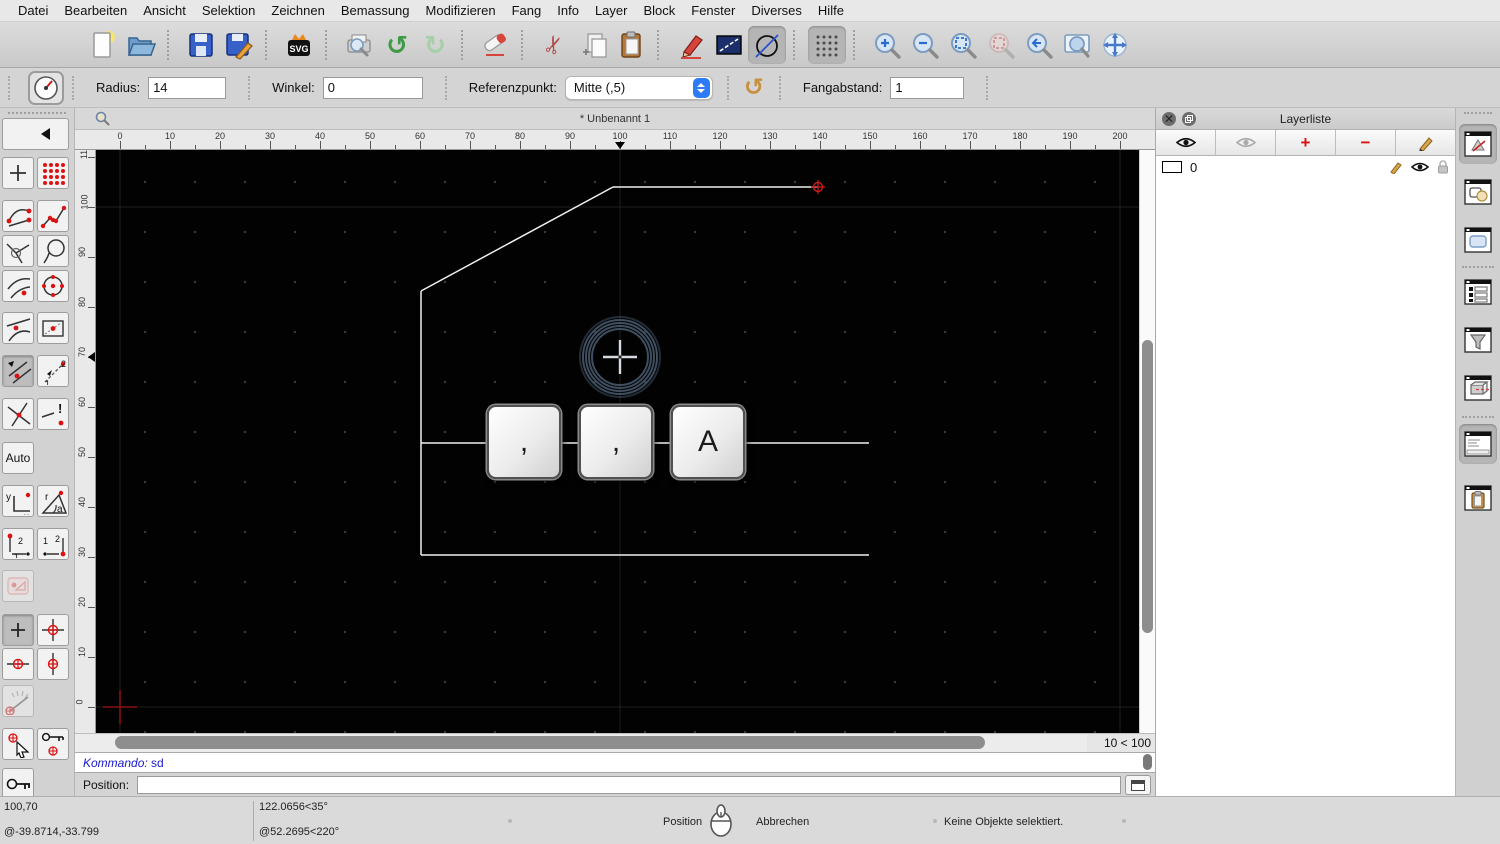  What do you see at coordinates (638, 87) in the screenshot?
I see `referenzpunkt-select: Mitte (,5)` at bounding box center [638, 87].